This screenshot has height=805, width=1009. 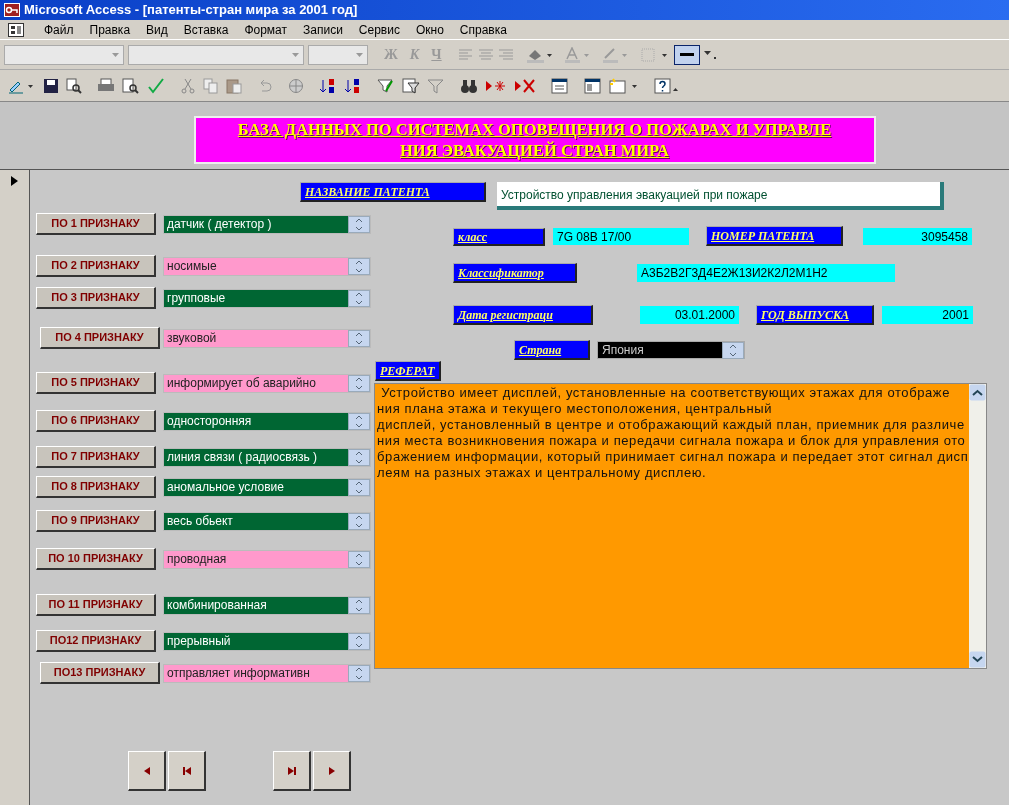 What do you see at coordinates (157, 29) in the screenshot?
I see `menu-item: Вид` at bounding box center [157, 29].